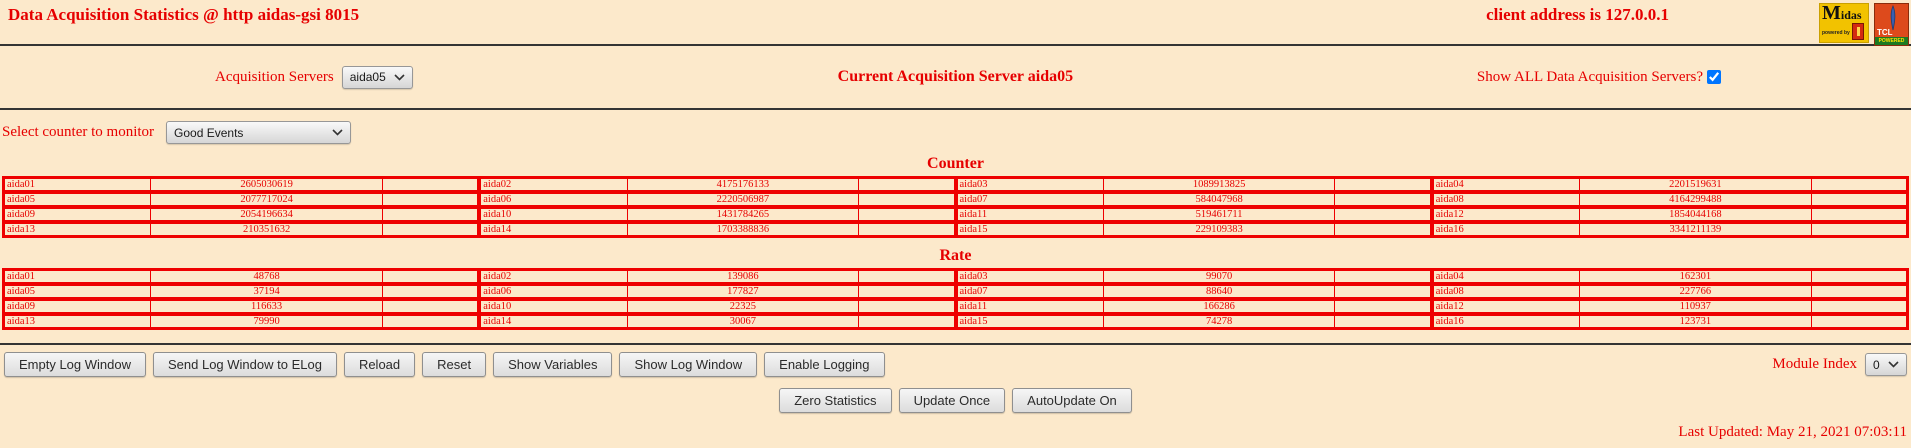  Describe the element at coordinates (554, 199) in the screenshot. I see `server-name: aida06` at that location.